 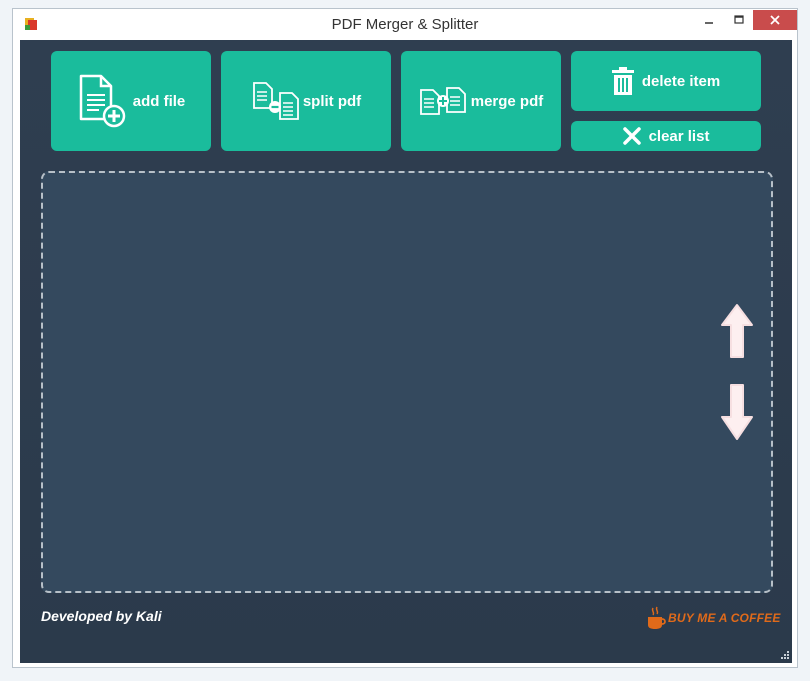 I want to click on maximize-icon, so click(x=739, y=19).